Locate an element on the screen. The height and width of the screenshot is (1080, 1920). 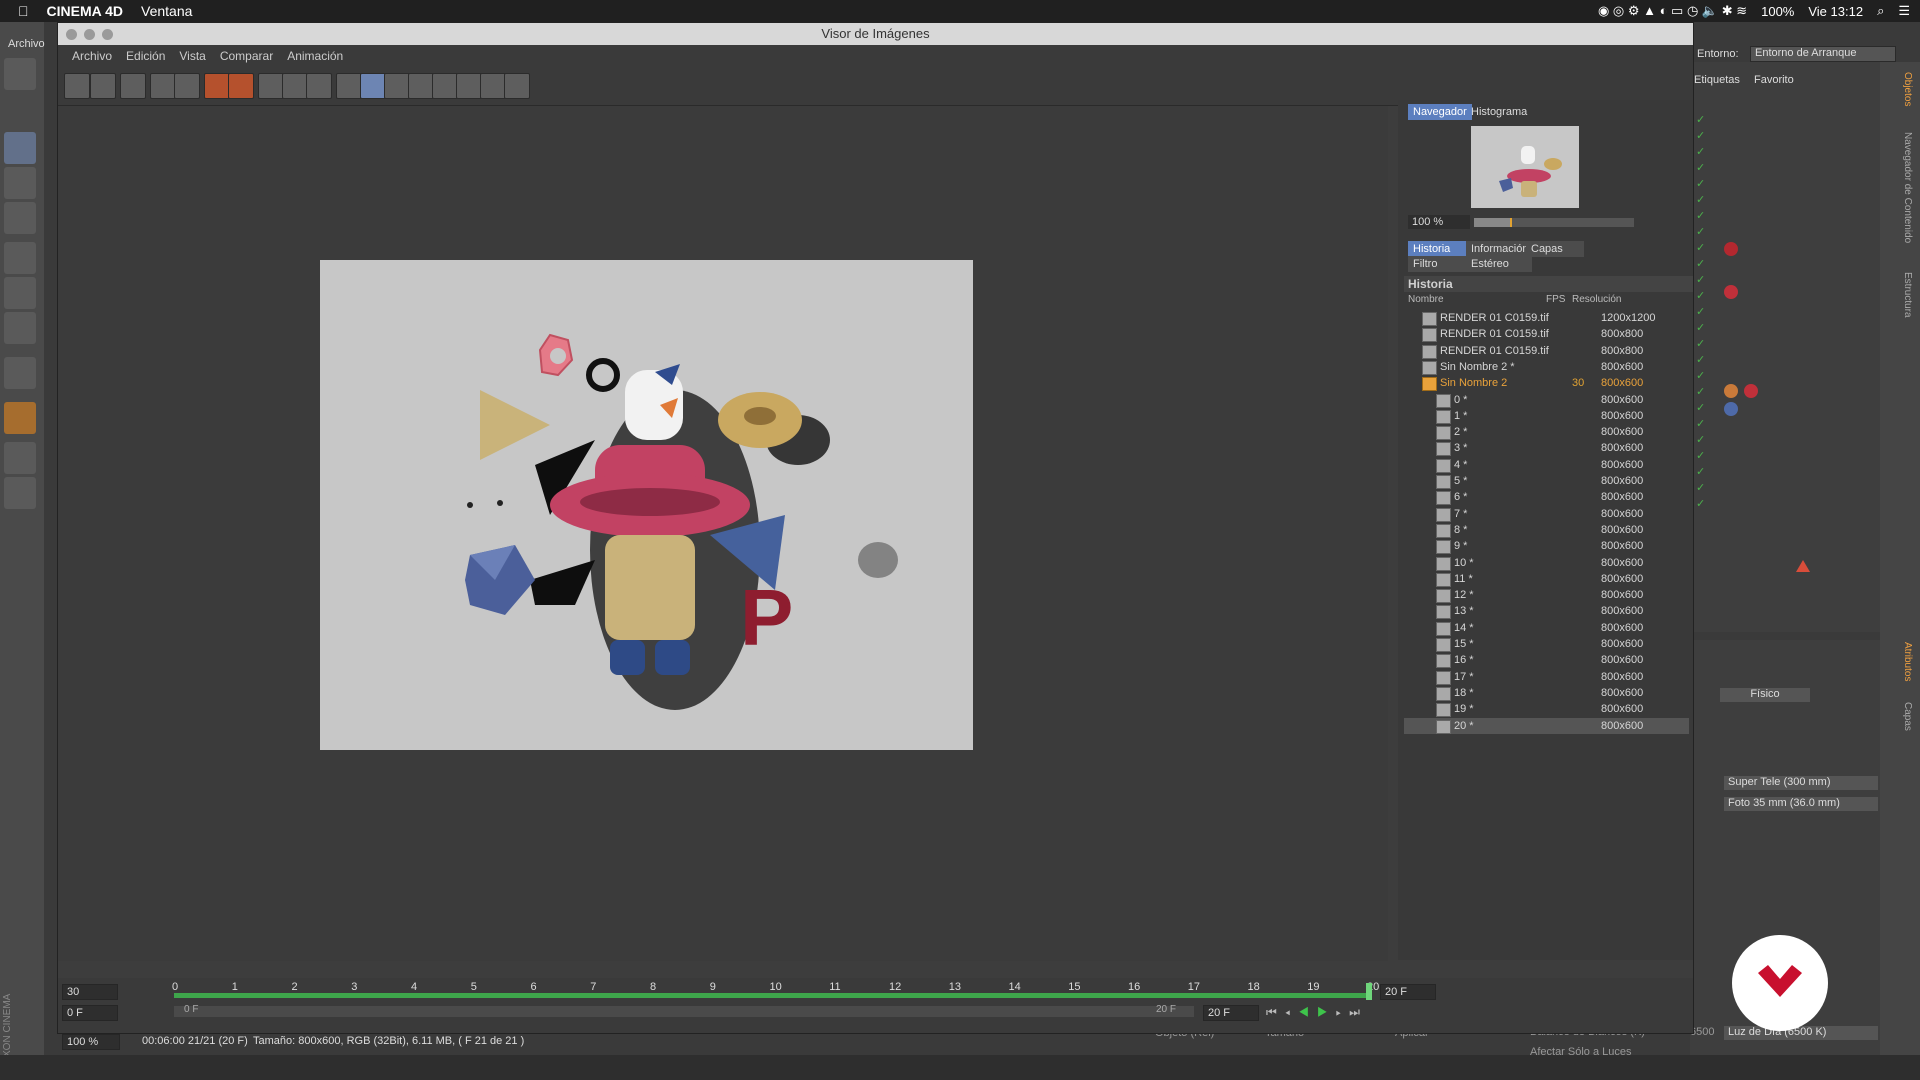
fit-icon is located at coordinates (517, 86).